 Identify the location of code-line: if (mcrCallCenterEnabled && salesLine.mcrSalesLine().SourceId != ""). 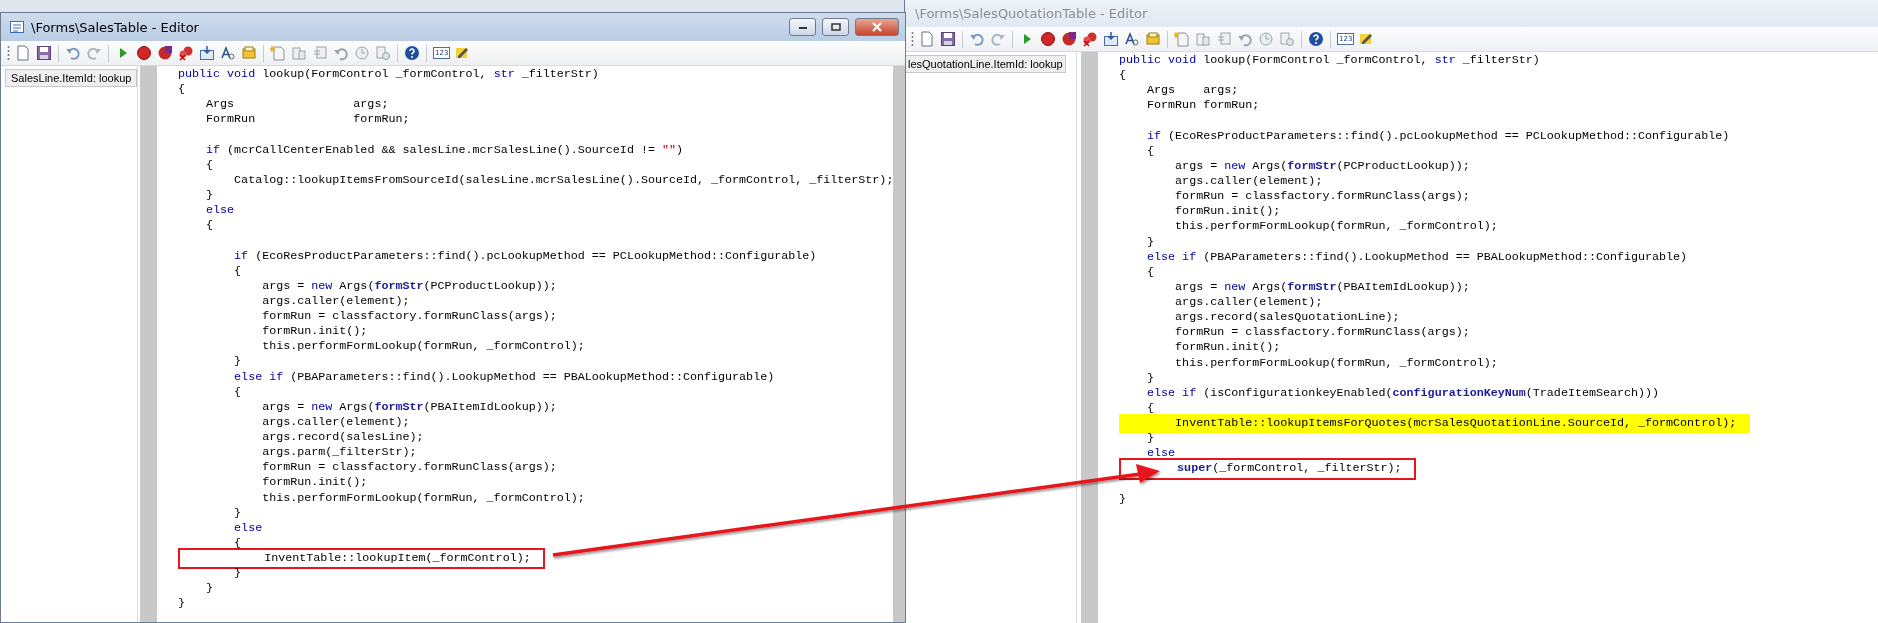
(444, 150).